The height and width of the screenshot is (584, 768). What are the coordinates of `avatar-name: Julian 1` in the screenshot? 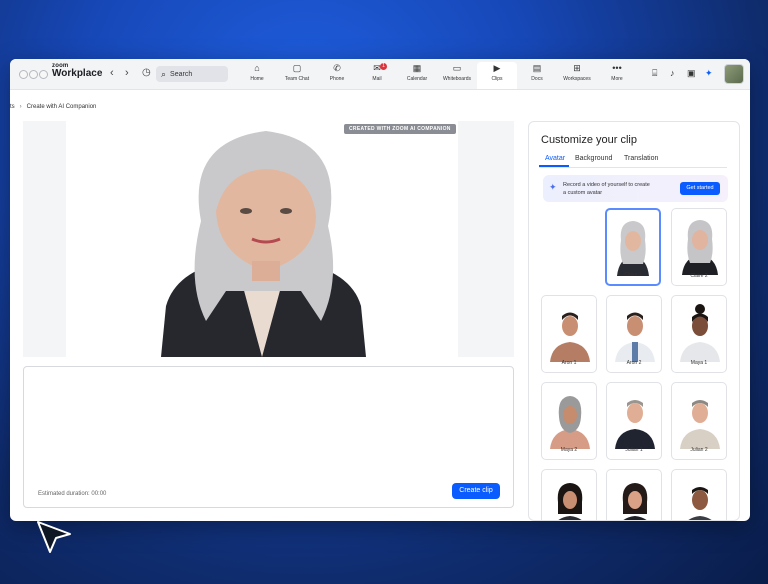 It's located at (634, 450).